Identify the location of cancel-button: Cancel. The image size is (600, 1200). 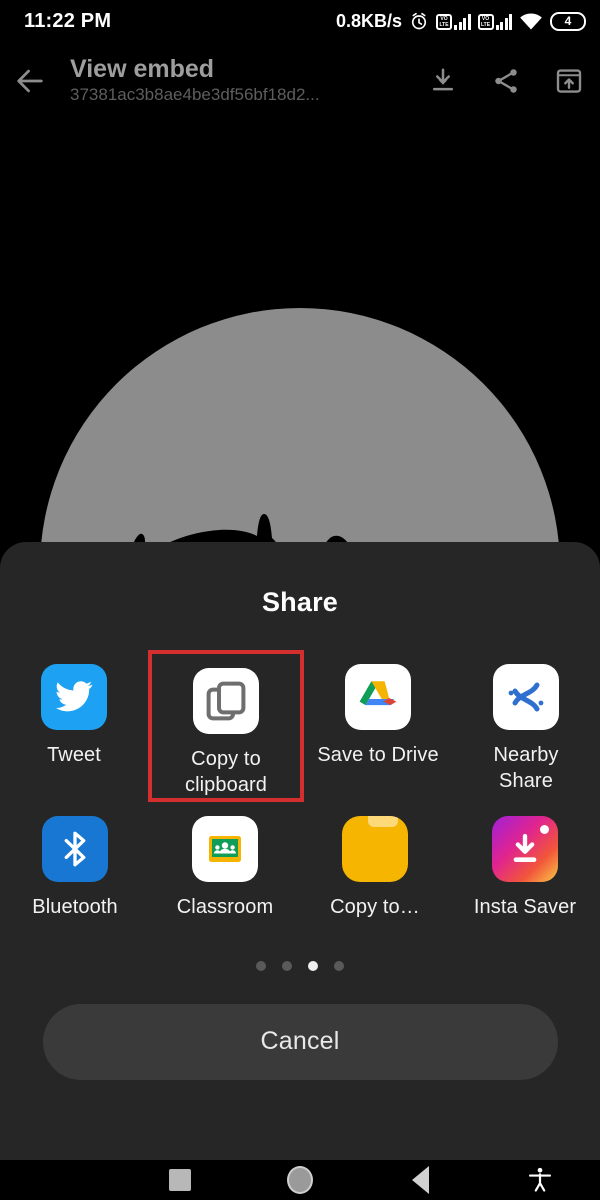
(300, 1041).